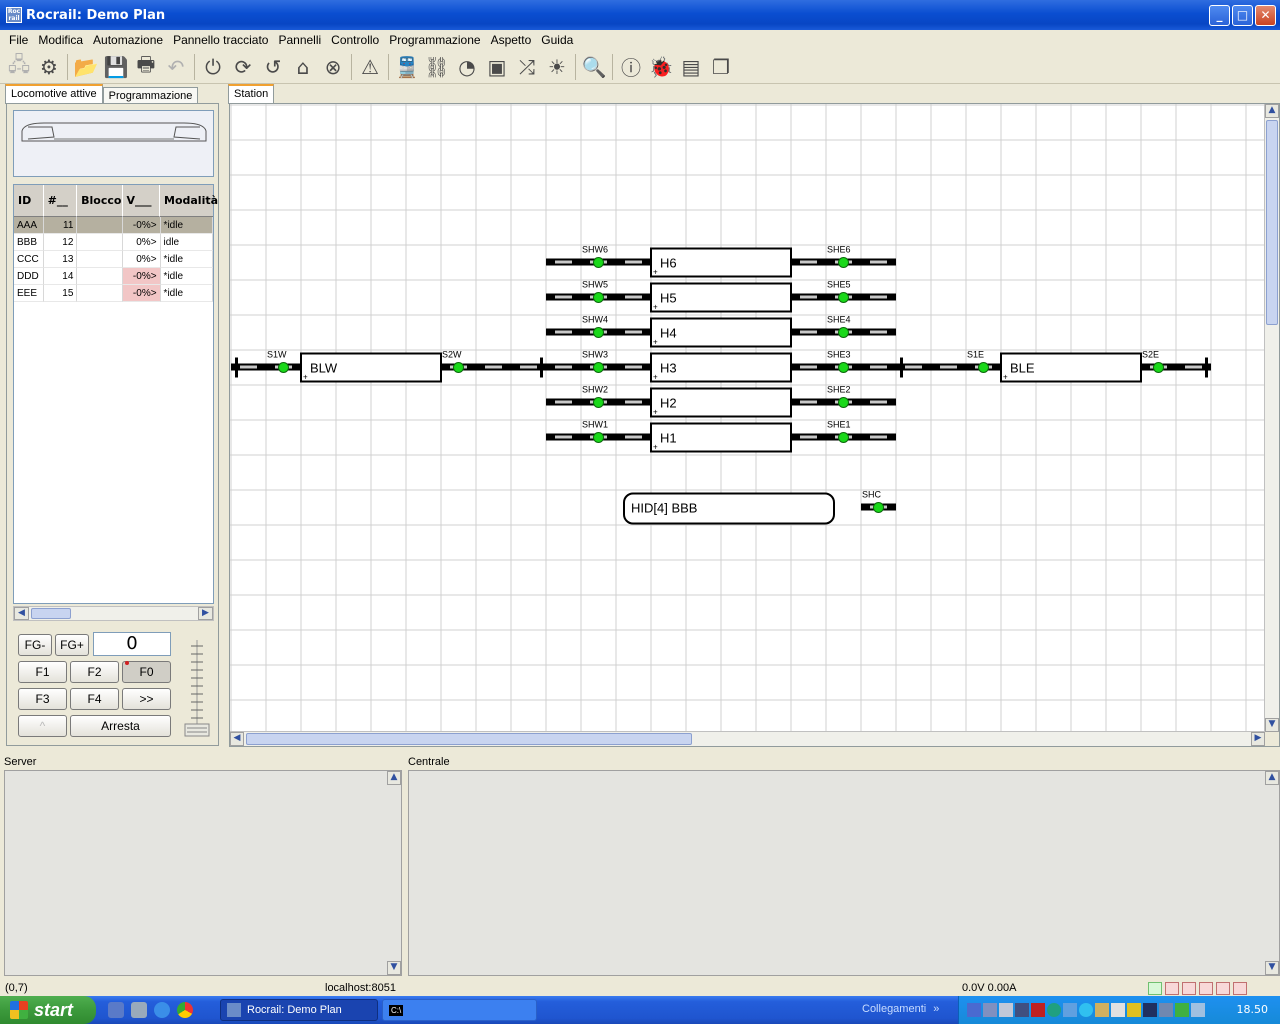 The image size is (1280, 1024). I want to click on menu-file: File, so click(18, 40).